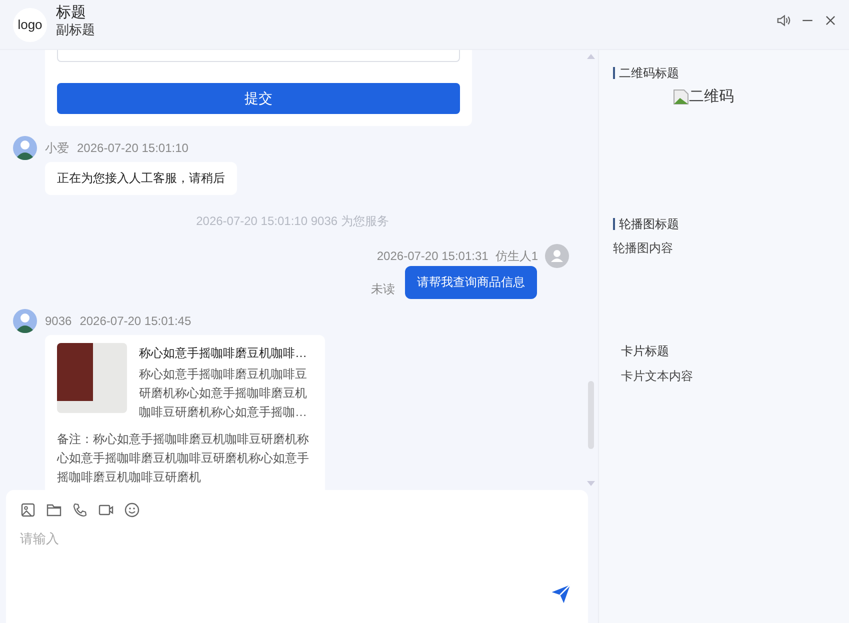 The image size is (849, 623). Describe the element at coordinates (561, 594) in the screenshot. I see `send-icon` at that location.